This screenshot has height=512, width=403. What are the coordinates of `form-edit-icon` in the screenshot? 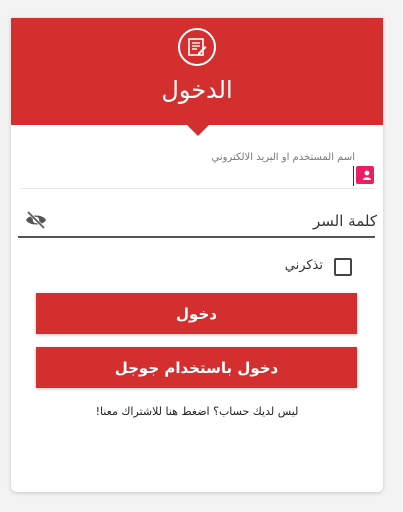 It's located at (197, 47).